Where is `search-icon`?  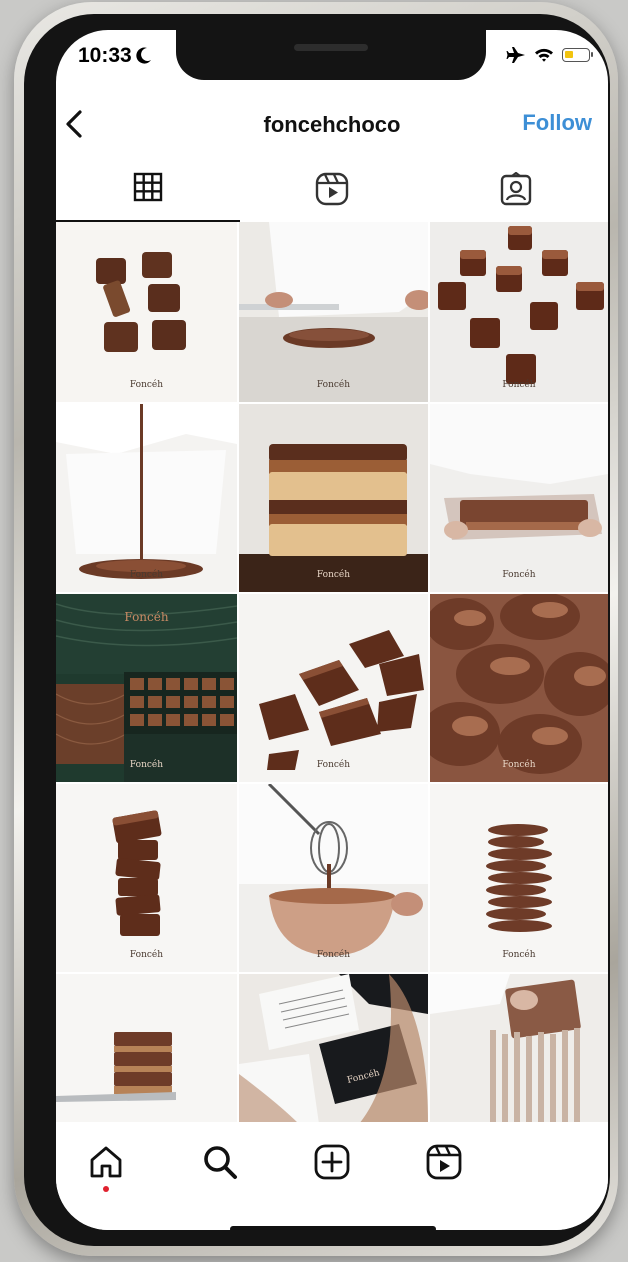 search-icon is located at coordinates (220, 1162).